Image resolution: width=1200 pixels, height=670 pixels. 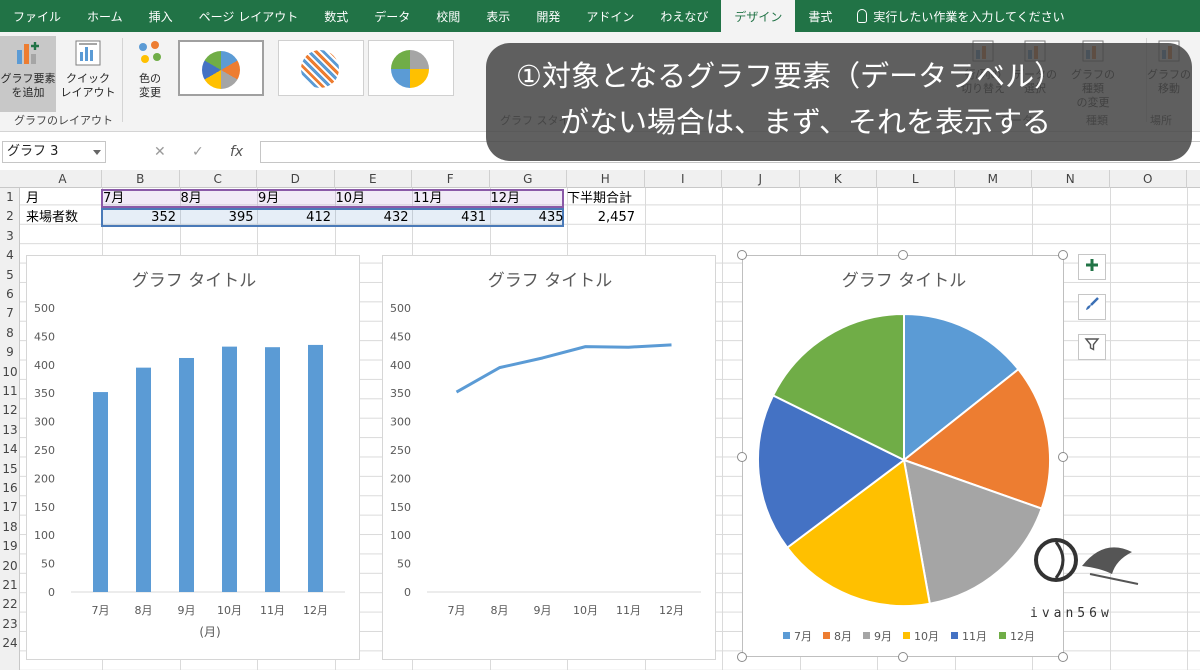 I want to click on row-header-12: 12, so click(x=10, y=410).